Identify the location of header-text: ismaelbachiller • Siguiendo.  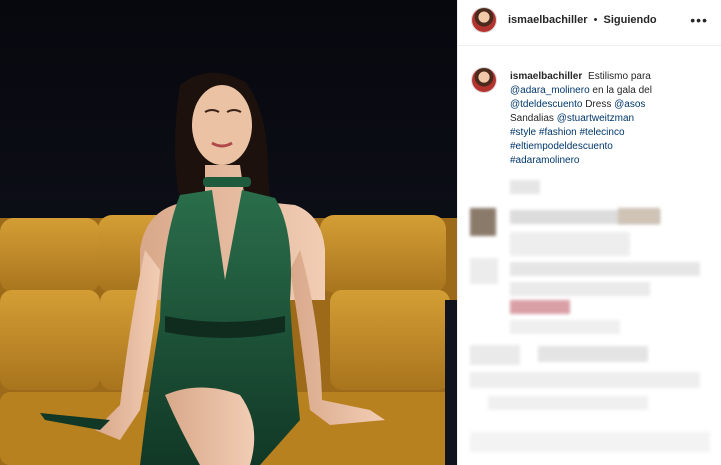
(582, 20).